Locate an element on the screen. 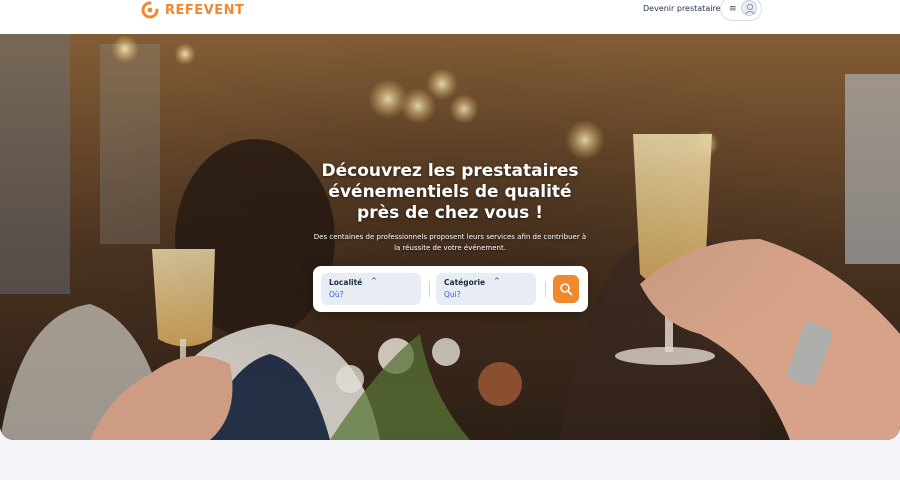 This screenshot has width=900, height=480. search-icon is located at coordinates (566, 289).